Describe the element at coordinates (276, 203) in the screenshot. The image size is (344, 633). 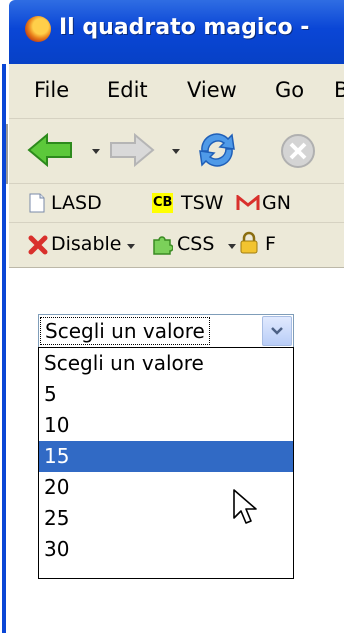
I see `bookmark-gmail: GN` at that location.